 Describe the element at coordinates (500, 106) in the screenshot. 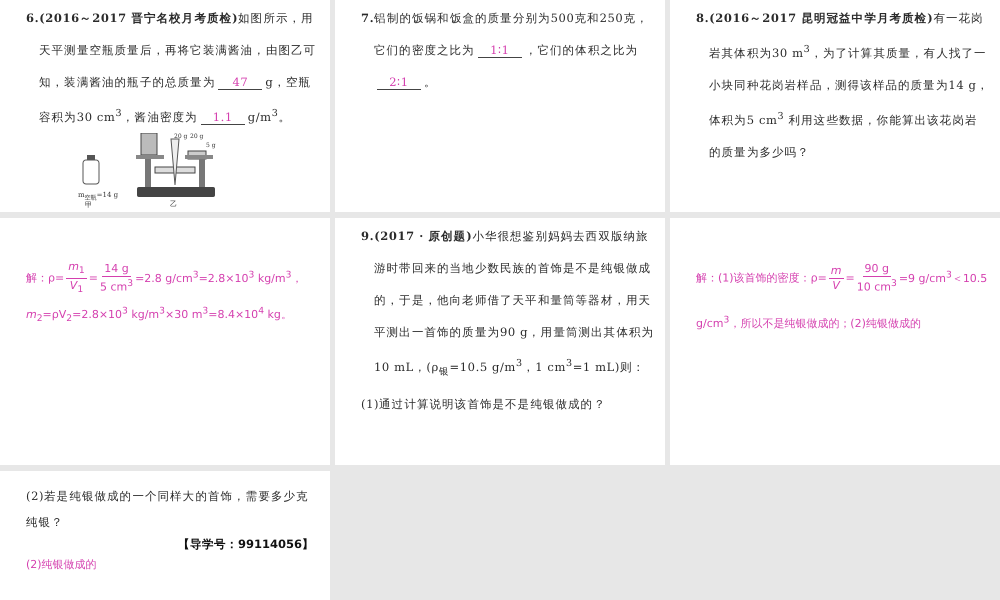

I see `slide-thumbnail: 7.铝制的饭锅和饭盒的质量分别为500克和250克，它们的密度之比为 1∶1 ，它们的体积之比为 2∶1 。` at that location.